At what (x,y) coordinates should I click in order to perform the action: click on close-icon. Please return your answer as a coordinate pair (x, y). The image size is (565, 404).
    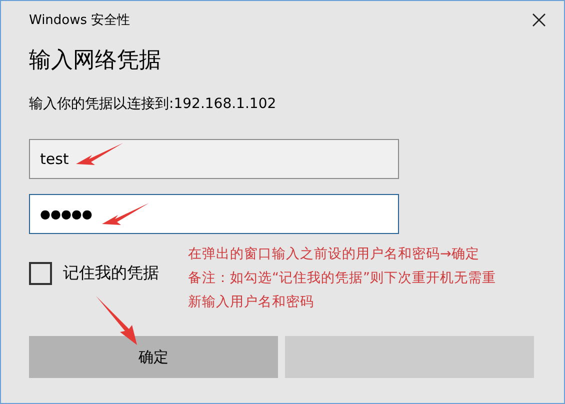
    Looking at the image, I should click on (539, 20).